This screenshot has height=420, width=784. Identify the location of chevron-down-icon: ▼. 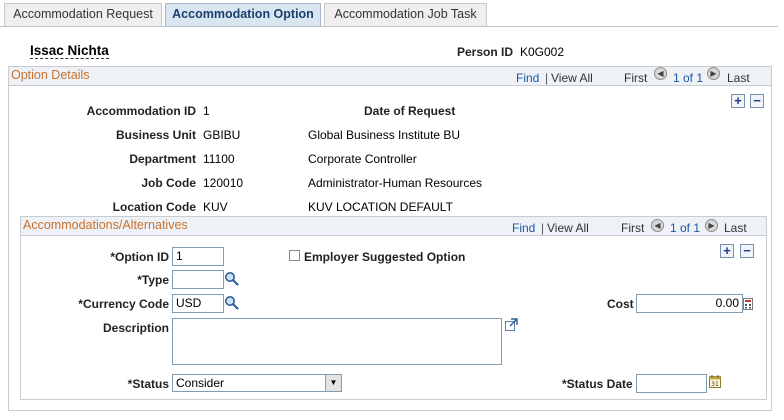
(333, 383).